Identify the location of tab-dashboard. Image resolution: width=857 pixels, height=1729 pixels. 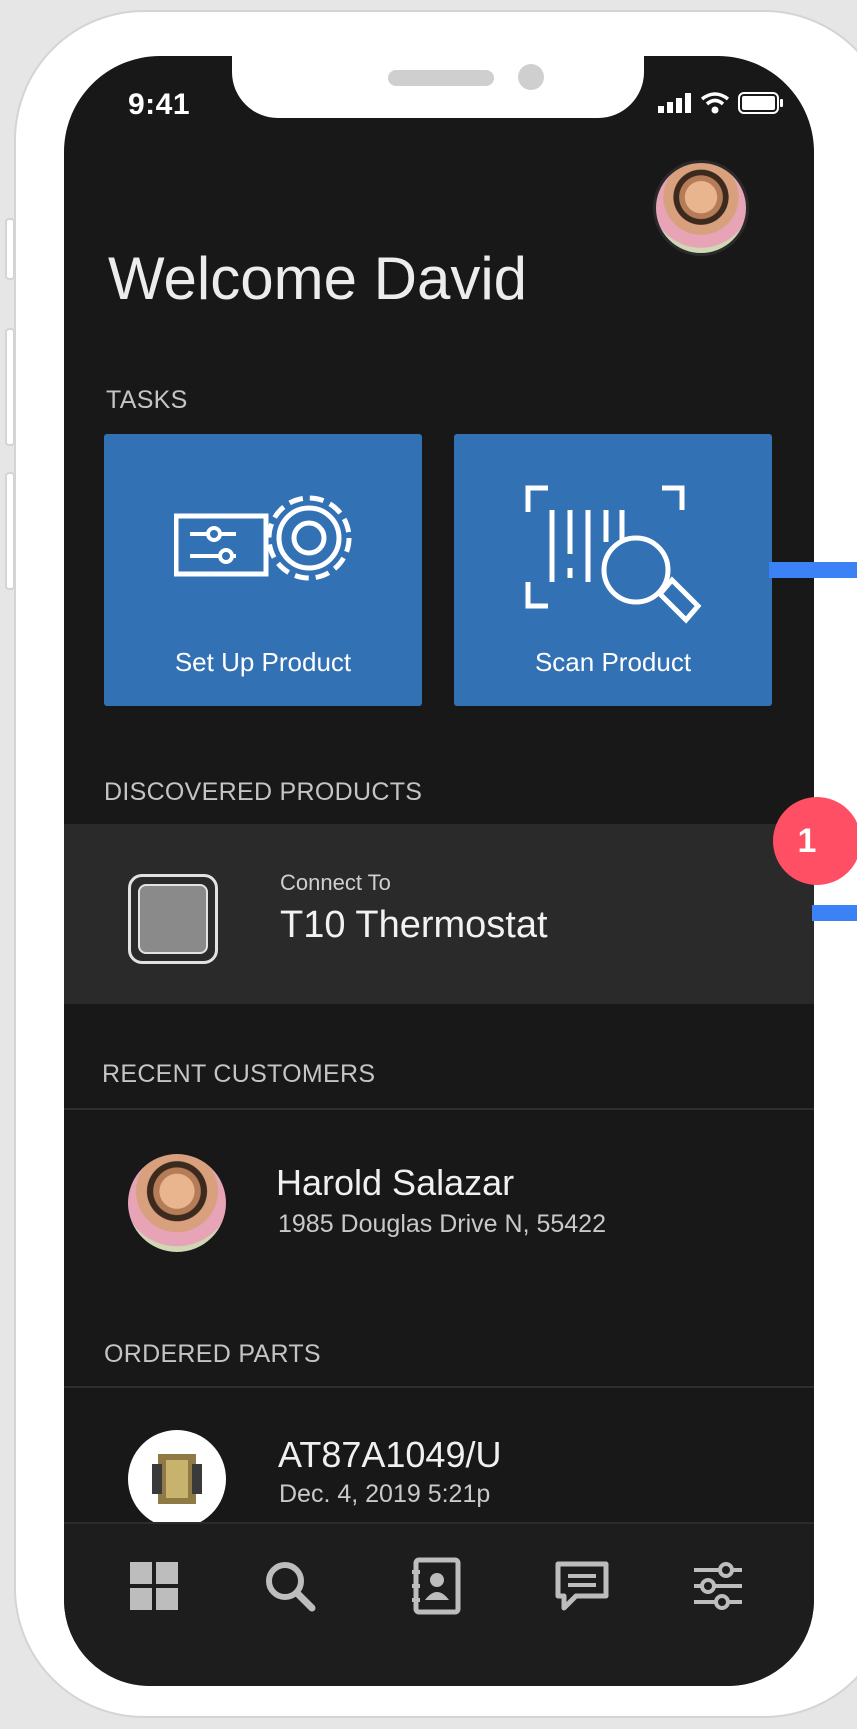
(154, 1586).